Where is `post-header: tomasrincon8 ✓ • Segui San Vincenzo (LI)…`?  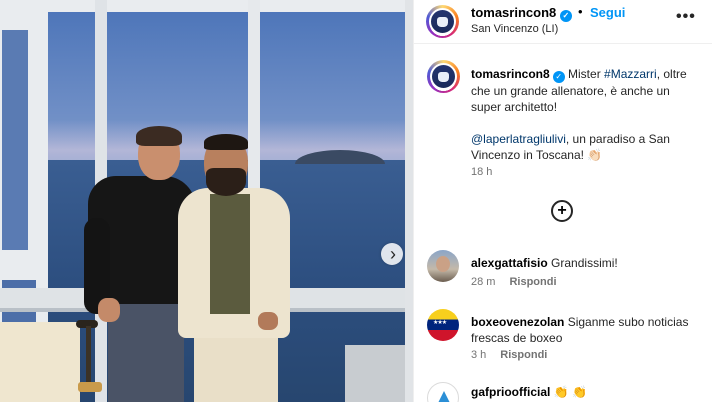 post-header: tomasrincon8 ✓ • Segui San Vincenzo (LI)… is located at coordinates (563, 22).